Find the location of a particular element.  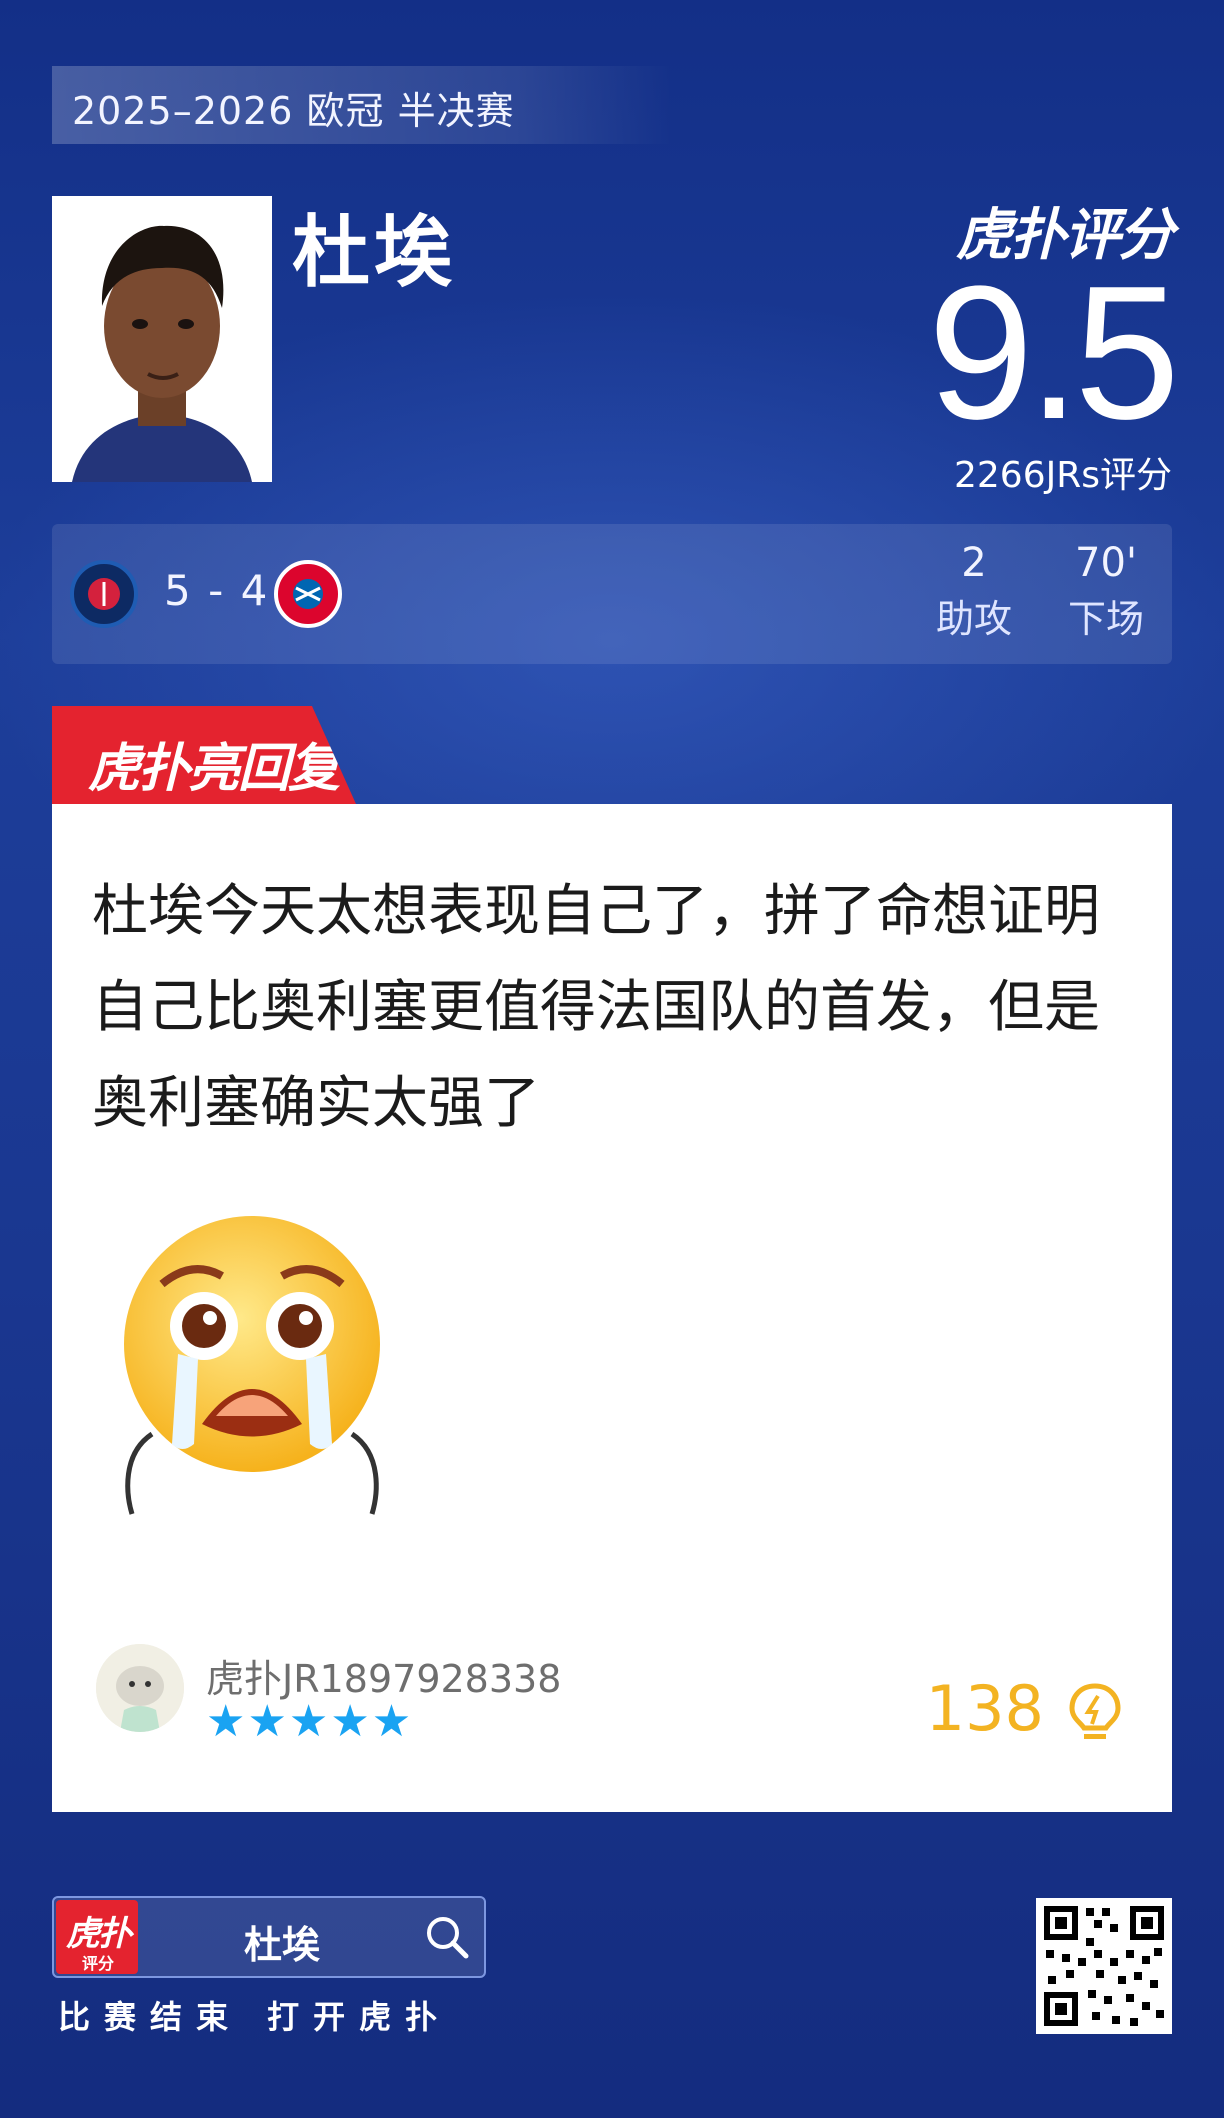

app-icon-sub-label: 评分 is located at coordinates (98, 1963).